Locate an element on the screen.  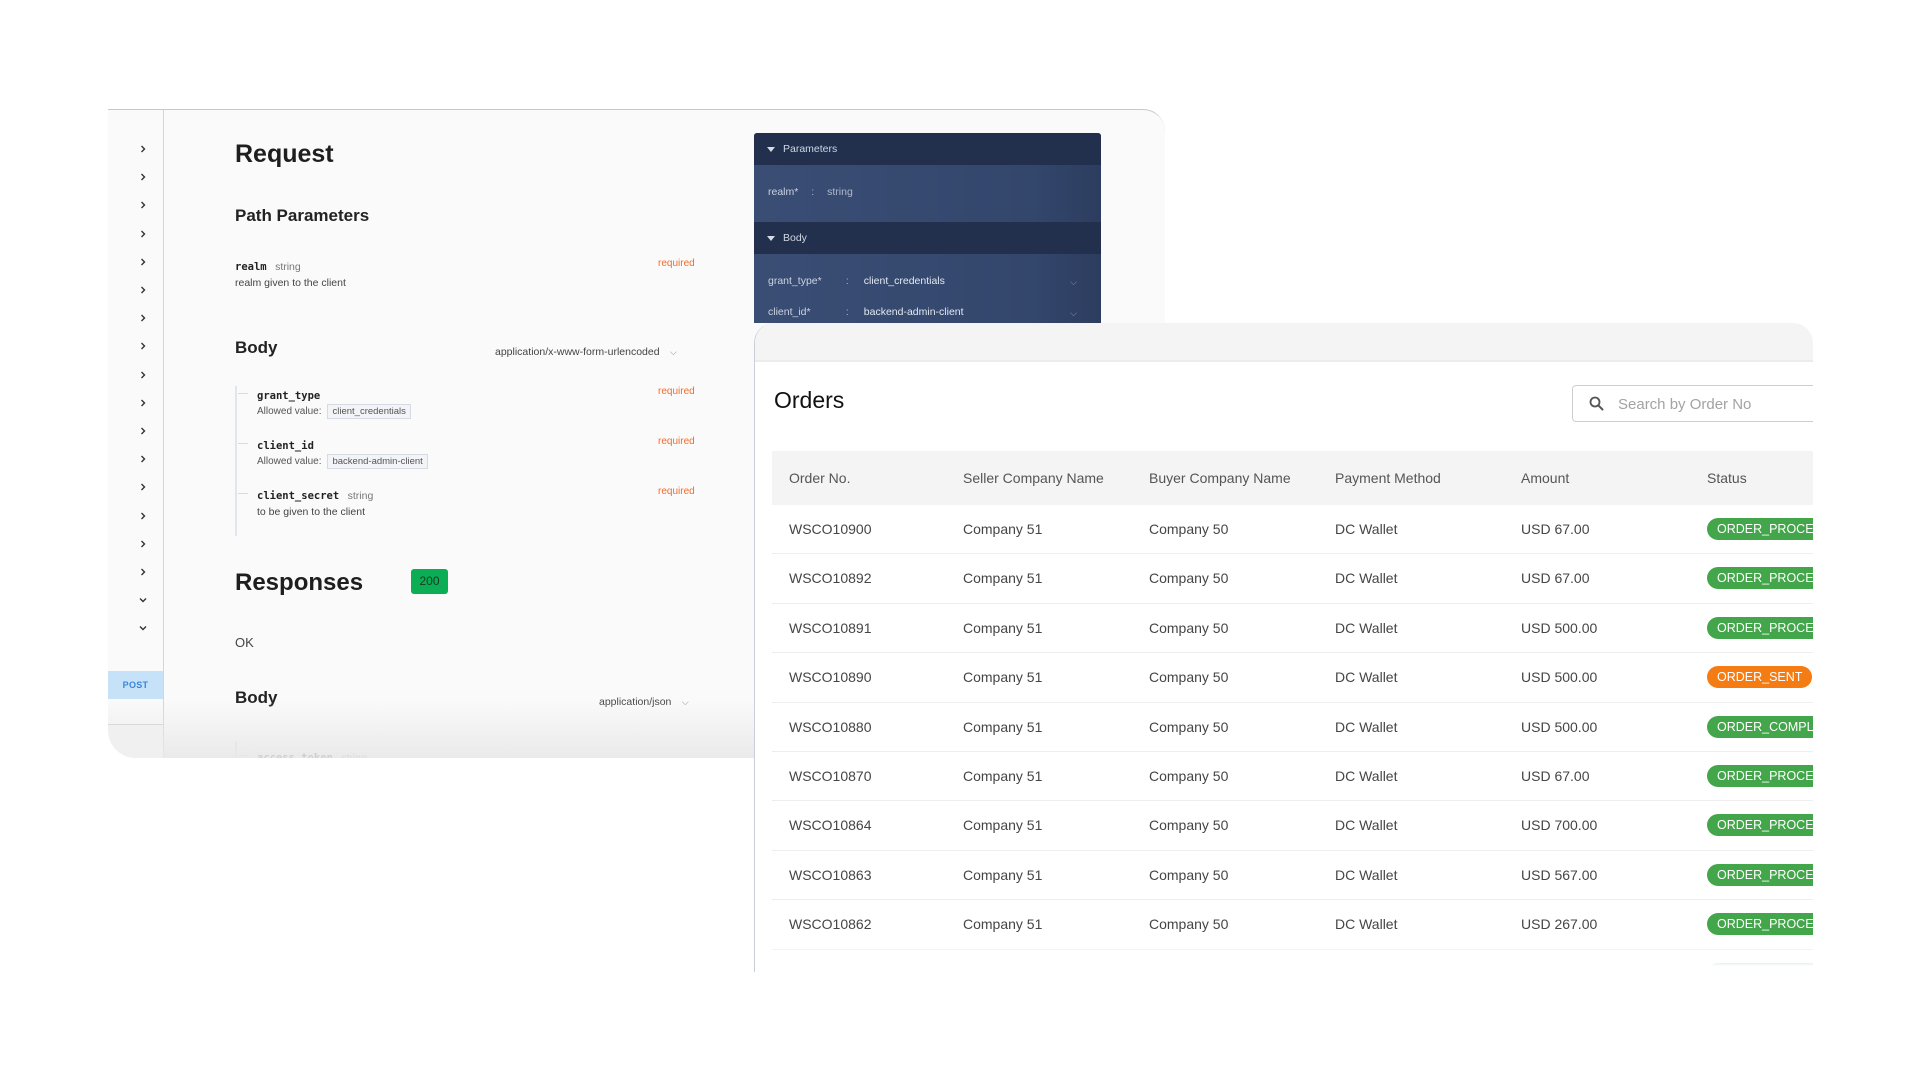
column-header-buyer: Buyer Company Name is located at coordinates (1220, 478).